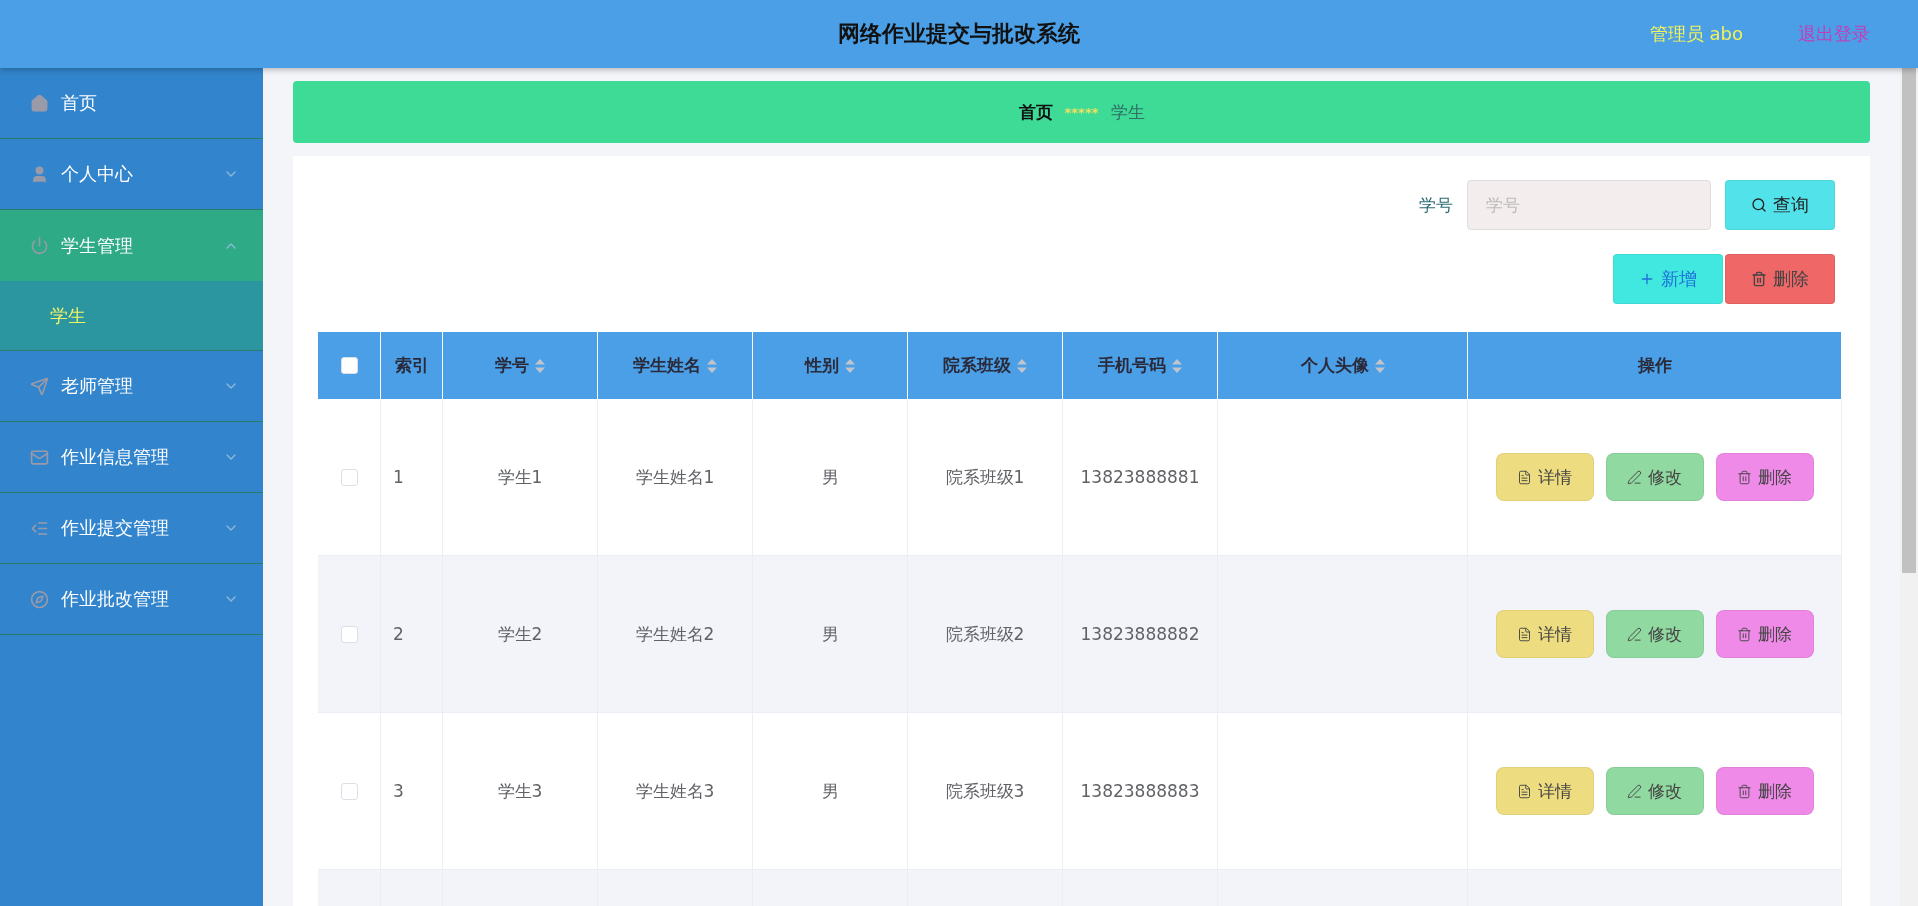 The width and height of the screenshot is (1918, 906). What do you see at coordinates (977, 365) in the screenshot?
I see `column-title: 院系班级` at bounding box center [977, 365].